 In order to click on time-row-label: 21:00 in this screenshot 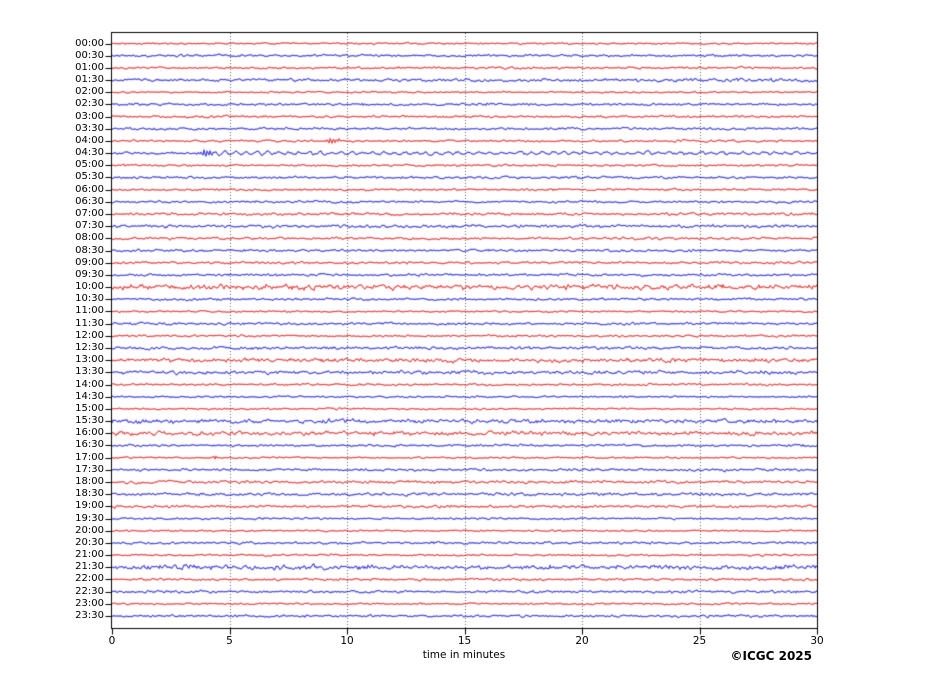, I will do `click(89, 555)`.